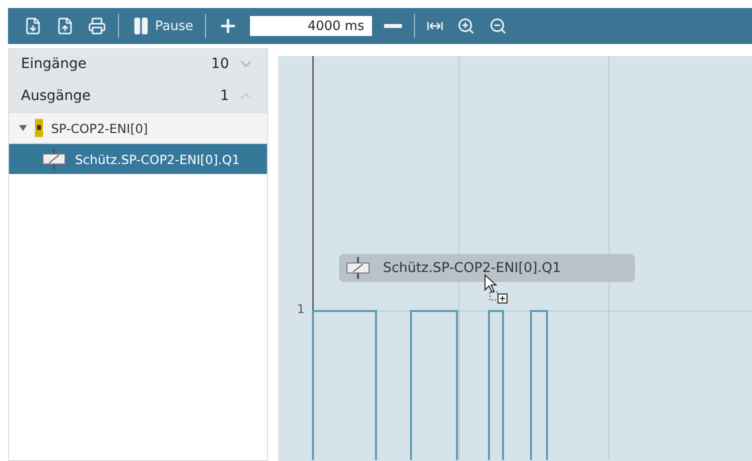  Describe the element at coordinates (301, 309) in the screenshot. I see `axis-tick-label: 1` at that location.